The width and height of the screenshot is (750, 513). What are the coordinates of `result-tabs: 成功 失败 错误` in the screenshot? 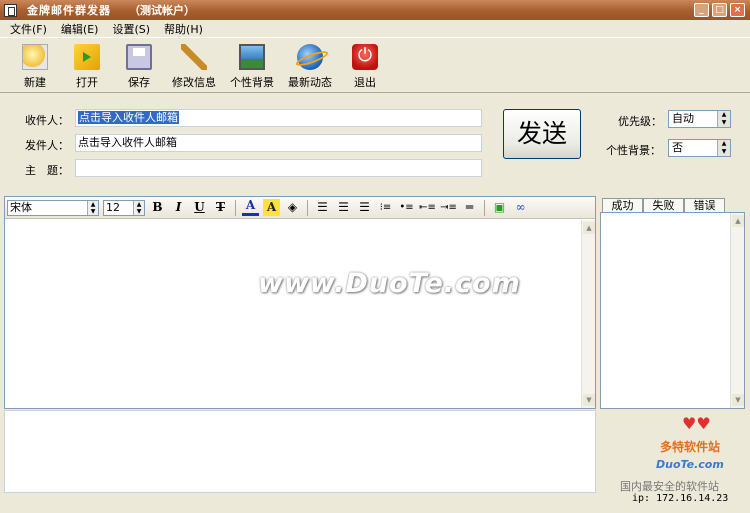 It's located at (663, 205).